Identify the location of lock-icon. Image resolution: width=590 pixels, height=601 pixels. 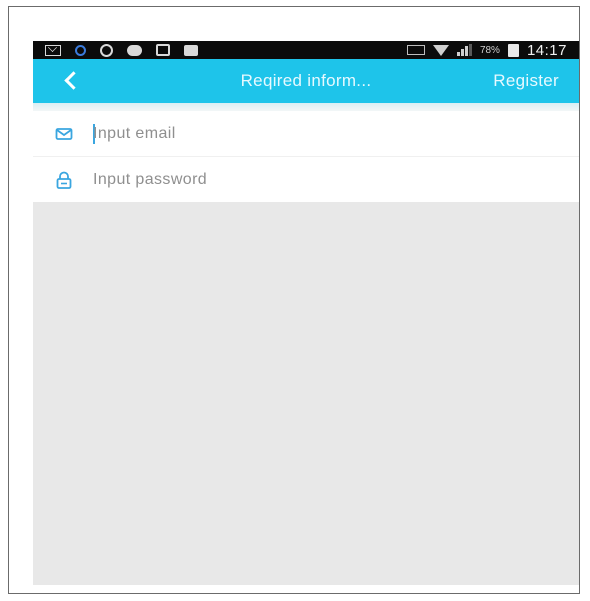
(64, 180).